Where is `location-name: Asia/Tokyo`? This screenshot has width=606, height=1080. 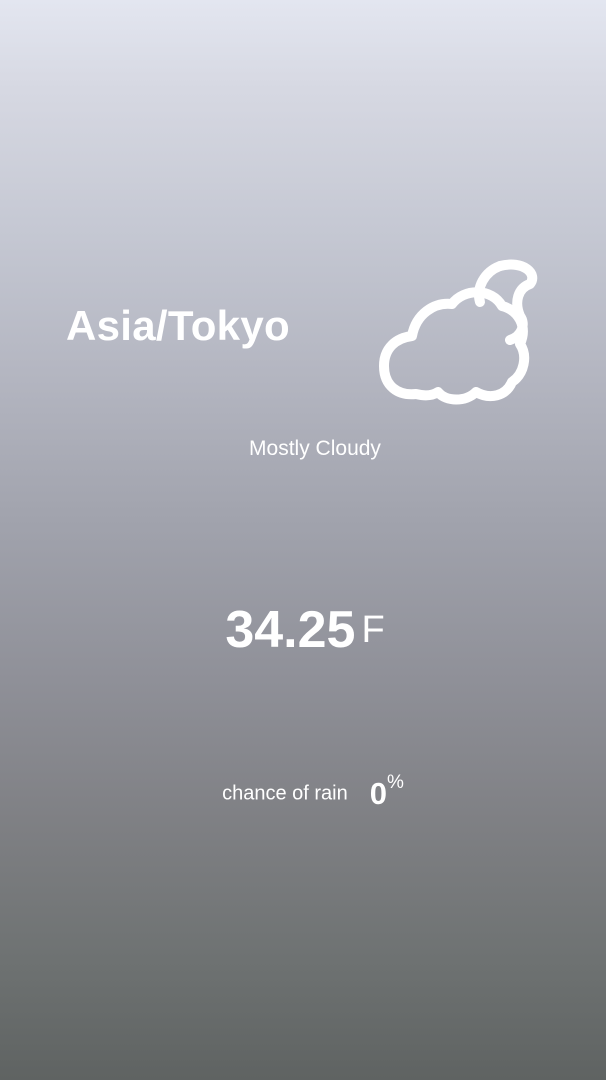
location-name: Asia/Tokyo is located at coordinates (178, 325).